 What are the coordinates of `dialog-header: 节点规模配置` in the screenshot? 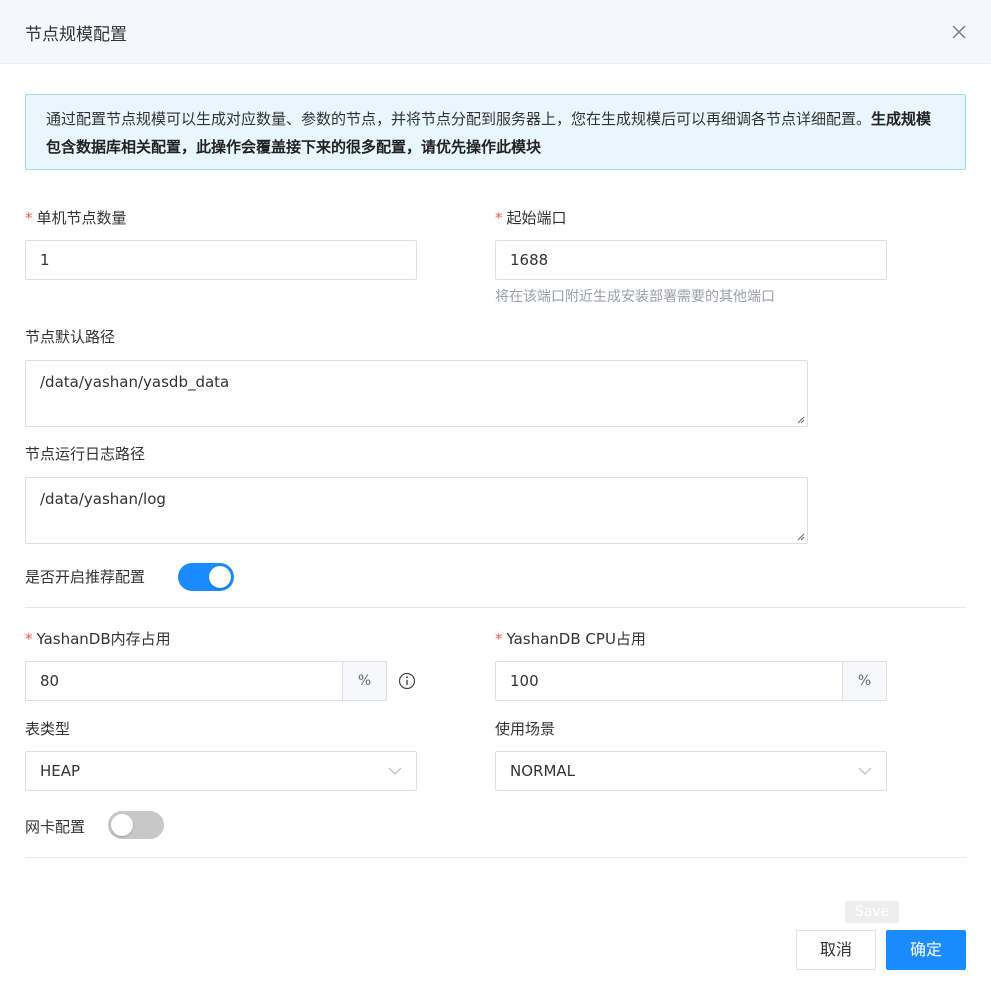 It's located at (495, 32).